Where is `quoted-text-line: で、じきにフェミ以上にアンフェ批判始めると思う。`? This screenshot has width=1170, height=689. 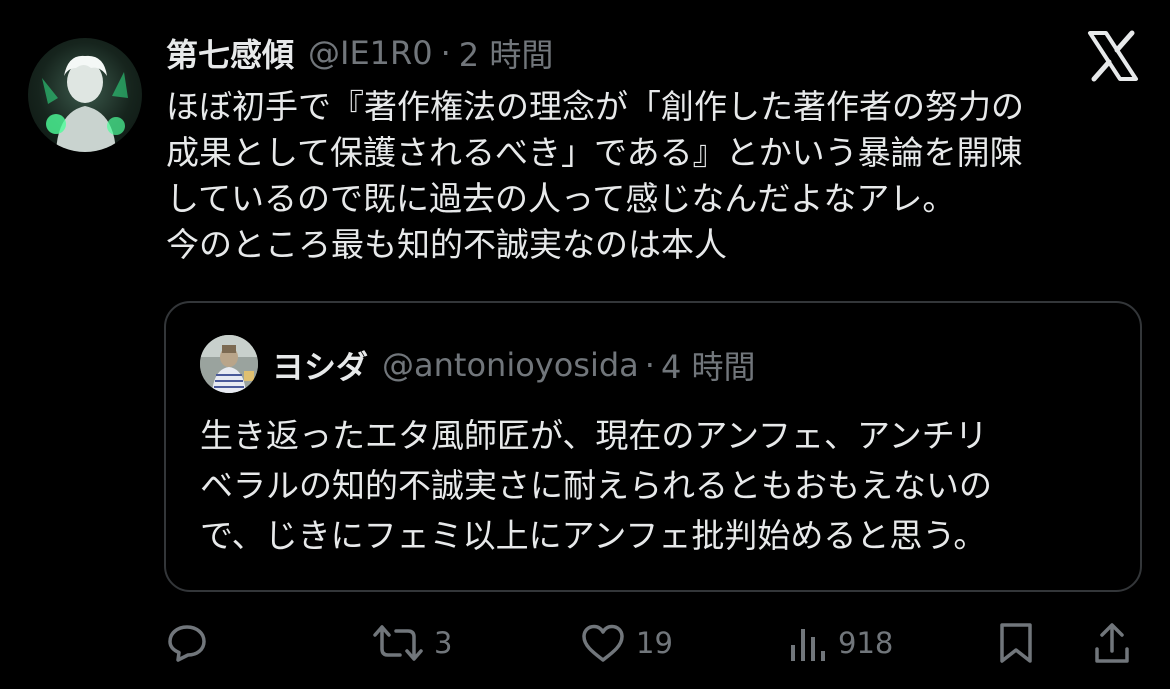
quoted-text-line: で、じきにフェミ以上にアンフェ批判始めると思う。 is located at coordinates (593, 535).